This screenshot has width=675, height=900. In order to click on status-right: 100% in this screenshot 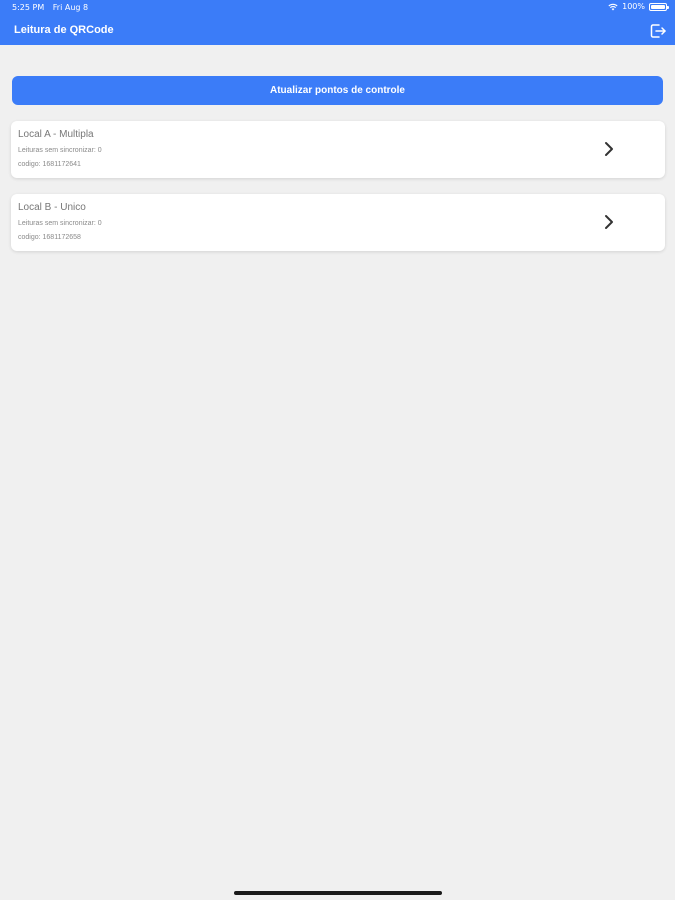, I will do `click(638, 6)`.